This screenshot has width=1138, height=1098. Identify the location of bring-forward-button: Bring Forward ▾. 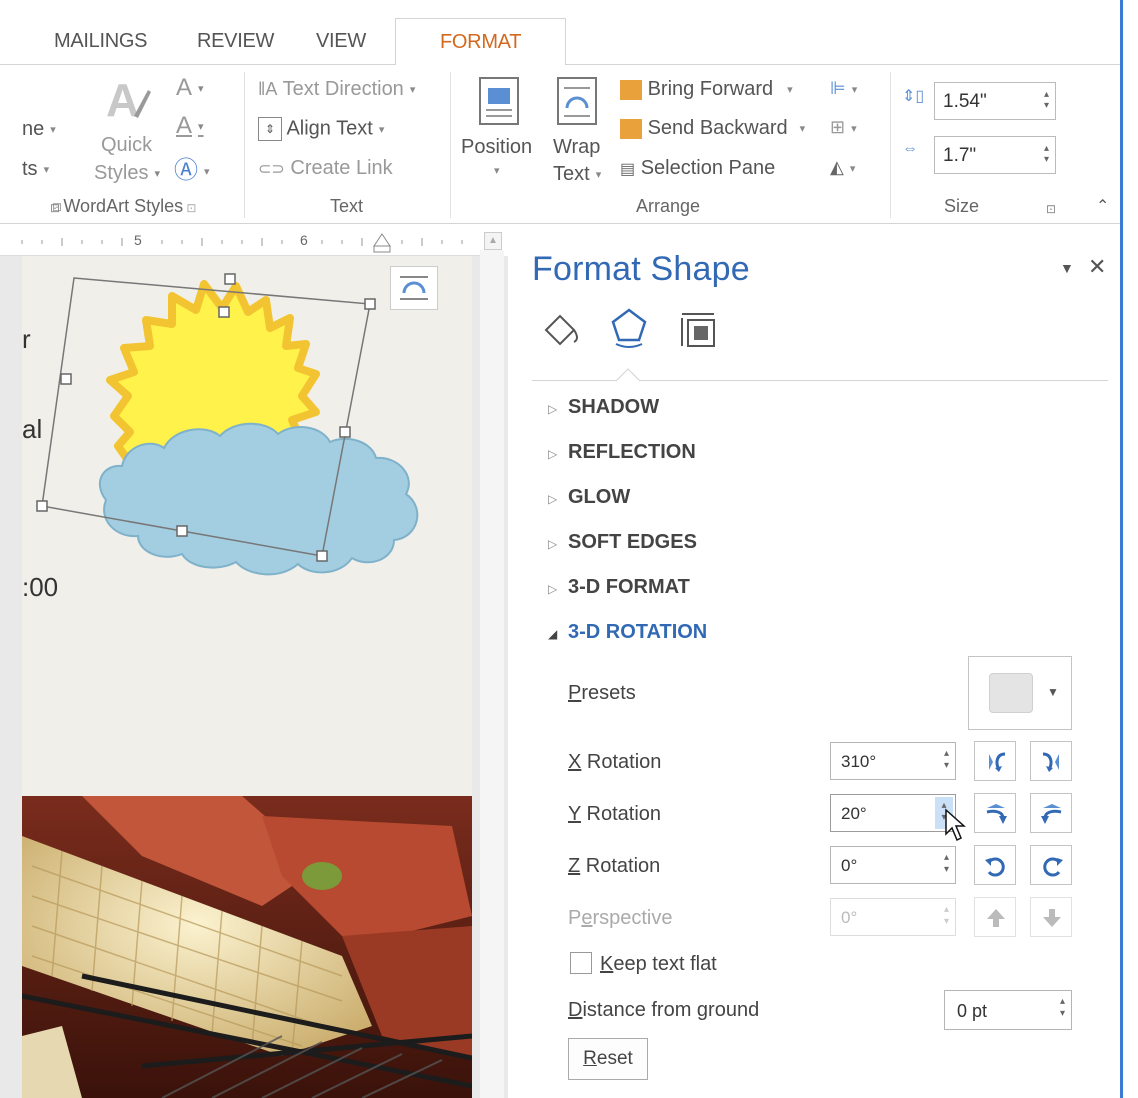
(706, 89).